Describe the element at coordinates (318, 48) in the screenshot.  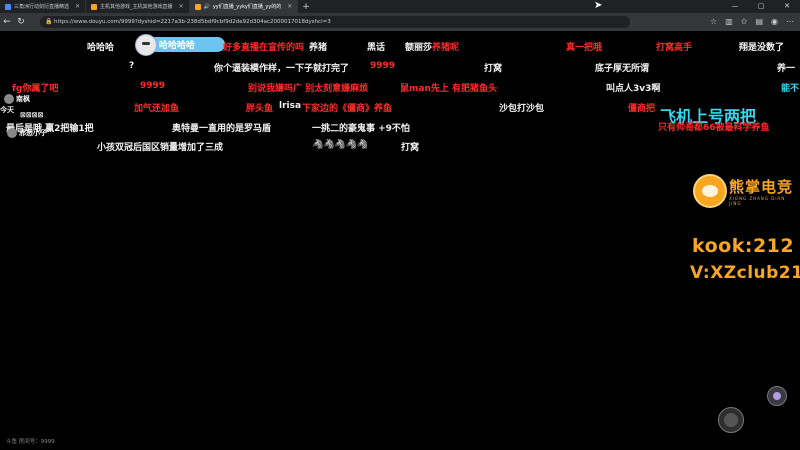
I see `danmaku-item: 养猪` at that location.